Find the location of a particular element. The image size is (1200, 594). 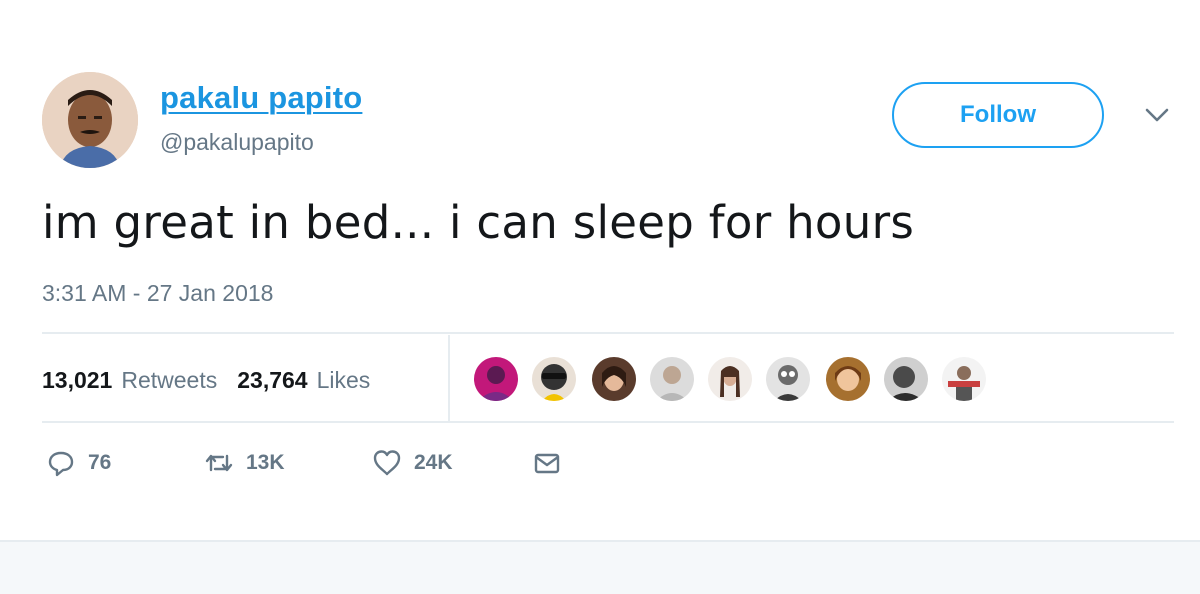

author-avatar is located at coordinates (90, 120).